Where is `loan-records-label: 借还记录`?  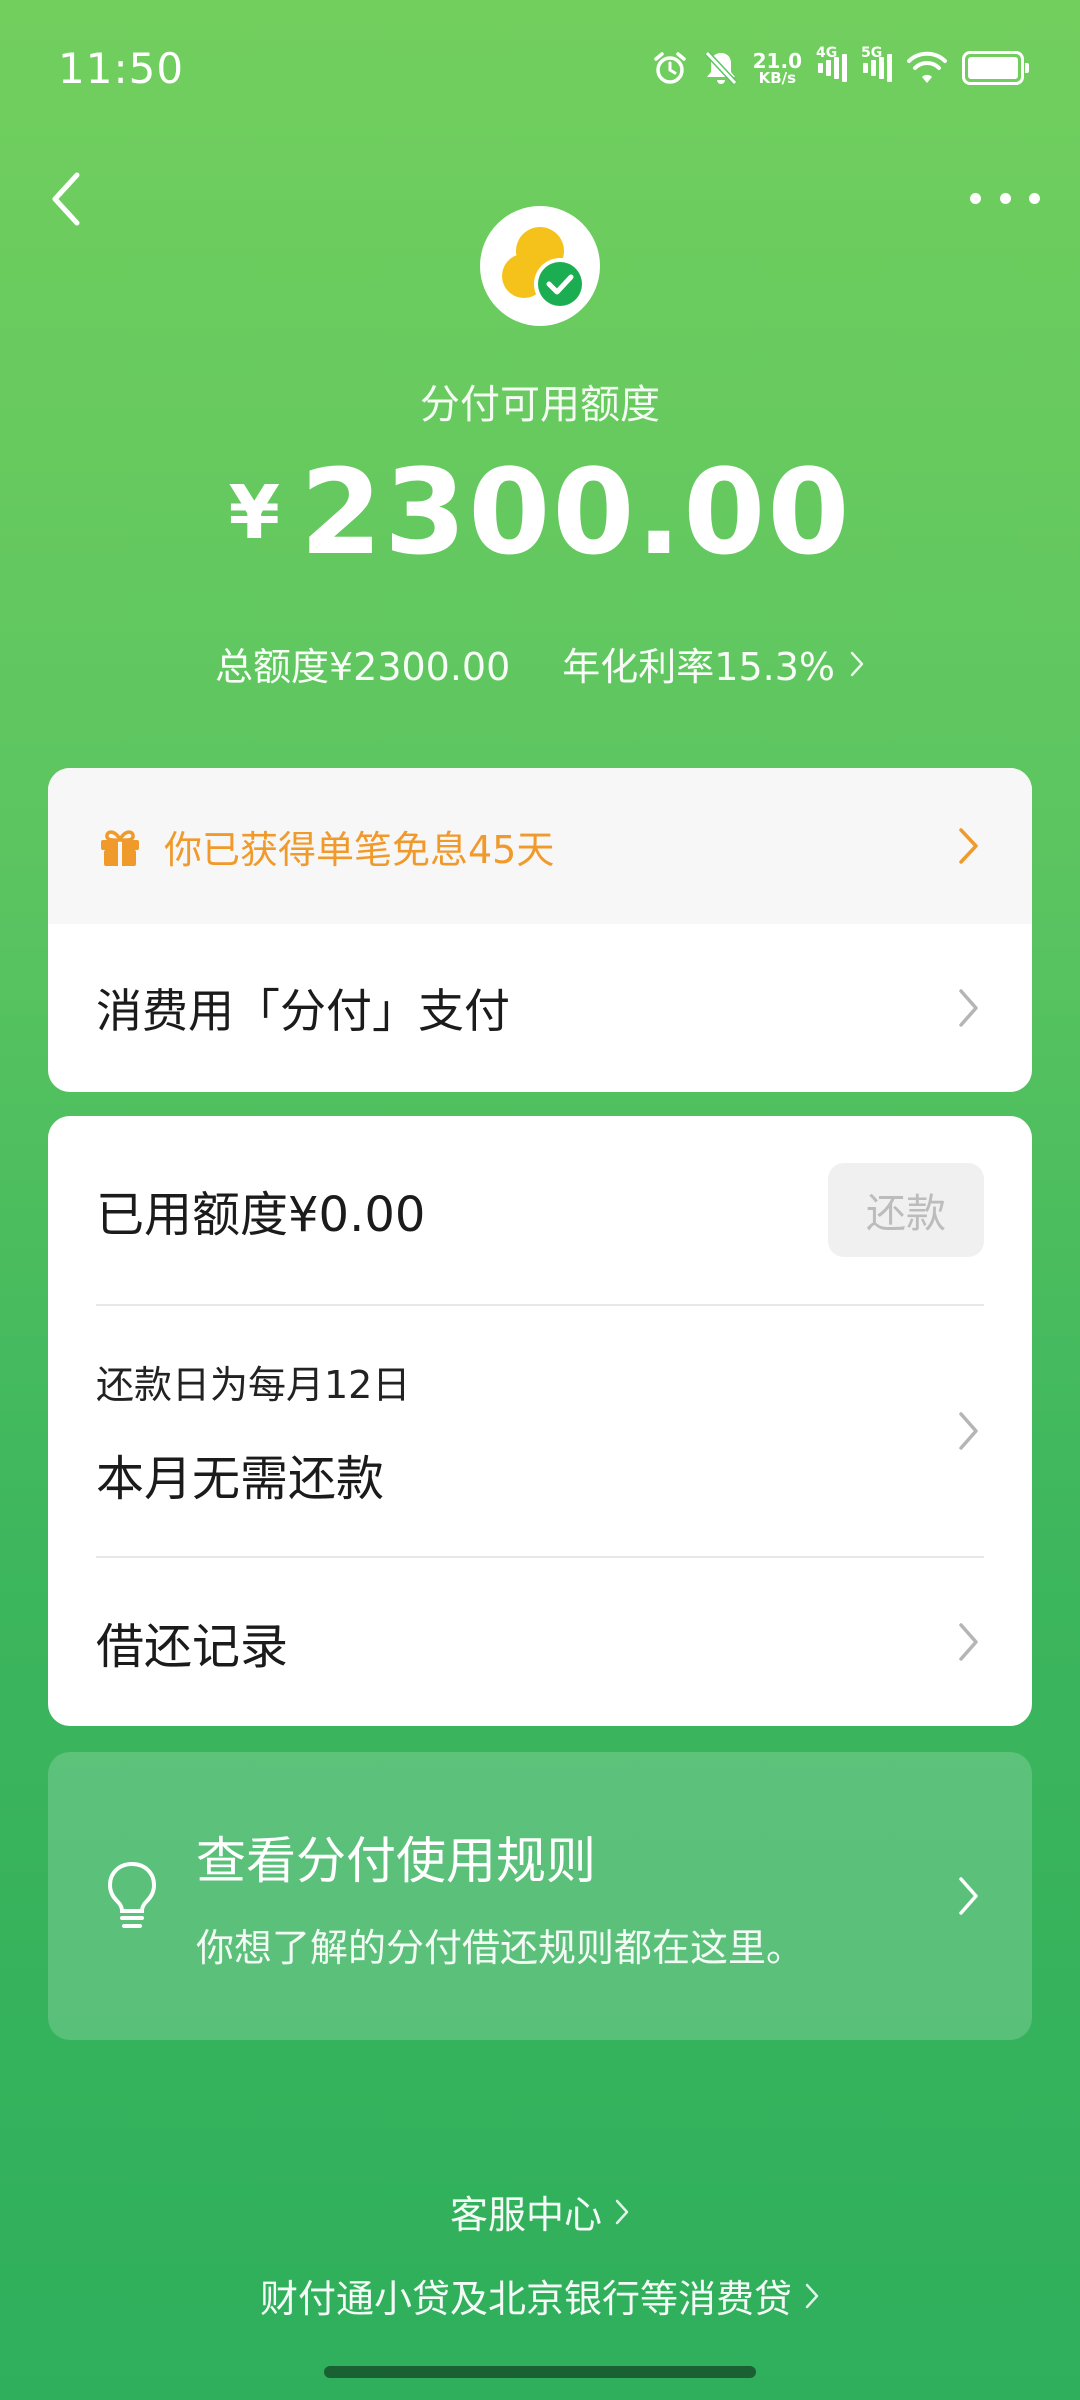
loan-records-label: 借还记录 is located at coordinates (192, 1647).